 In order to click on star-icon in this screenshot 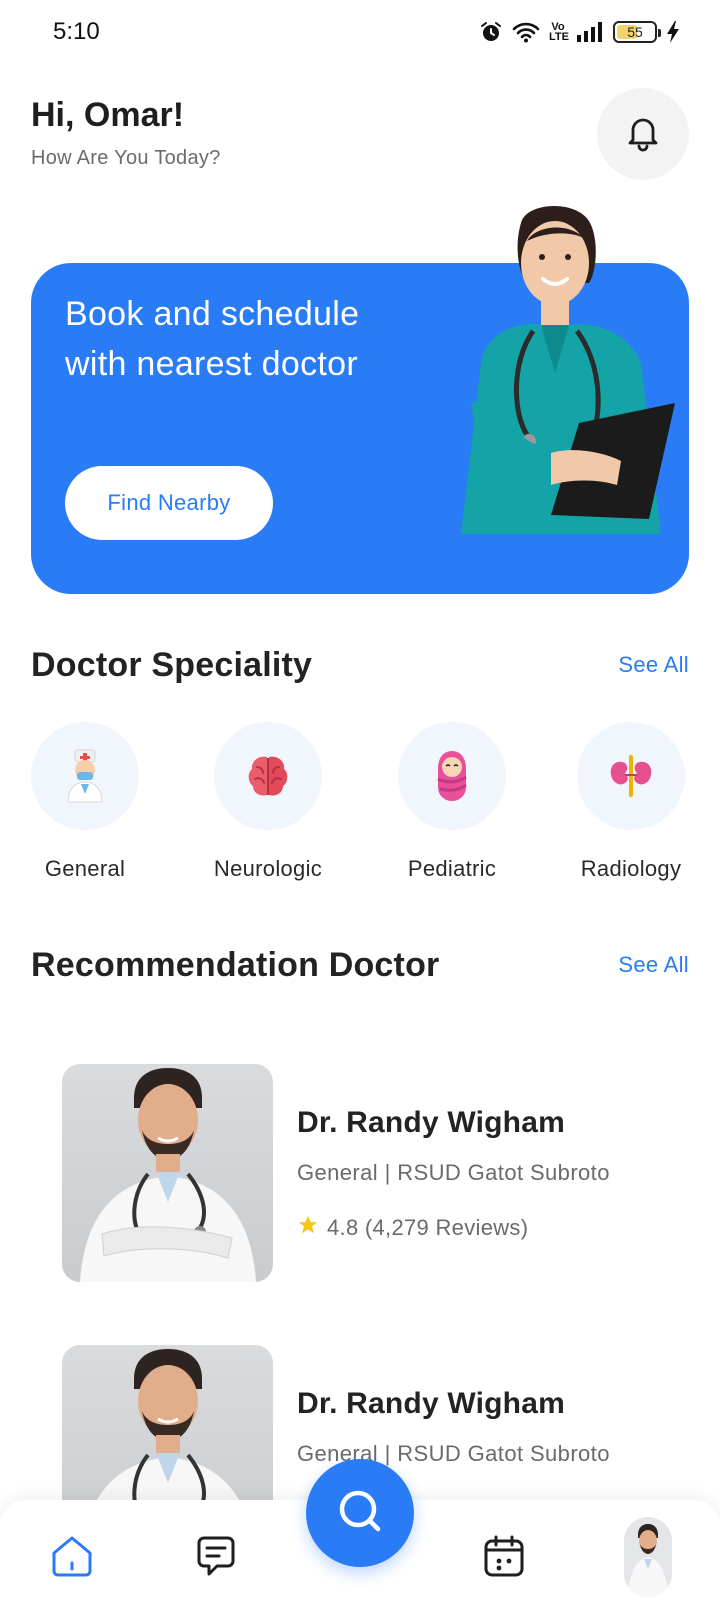, I will do `click(308, 1228)`.